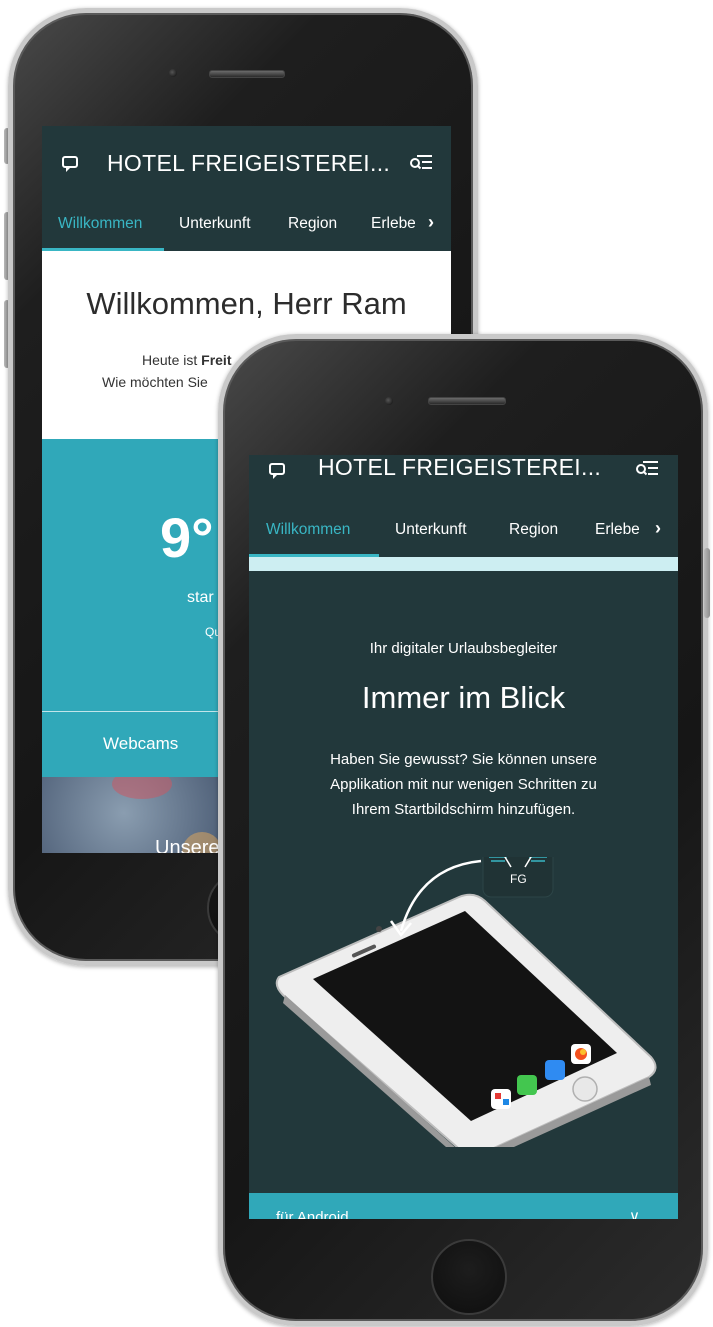 The height and width of the screenshot is (1327, 713). What do you see at coordinates (463, 809) in the screenshot?
I see `info-line-3: Ihrem Startbildschirm hinzufügen.` at bounding box center [463, 809].